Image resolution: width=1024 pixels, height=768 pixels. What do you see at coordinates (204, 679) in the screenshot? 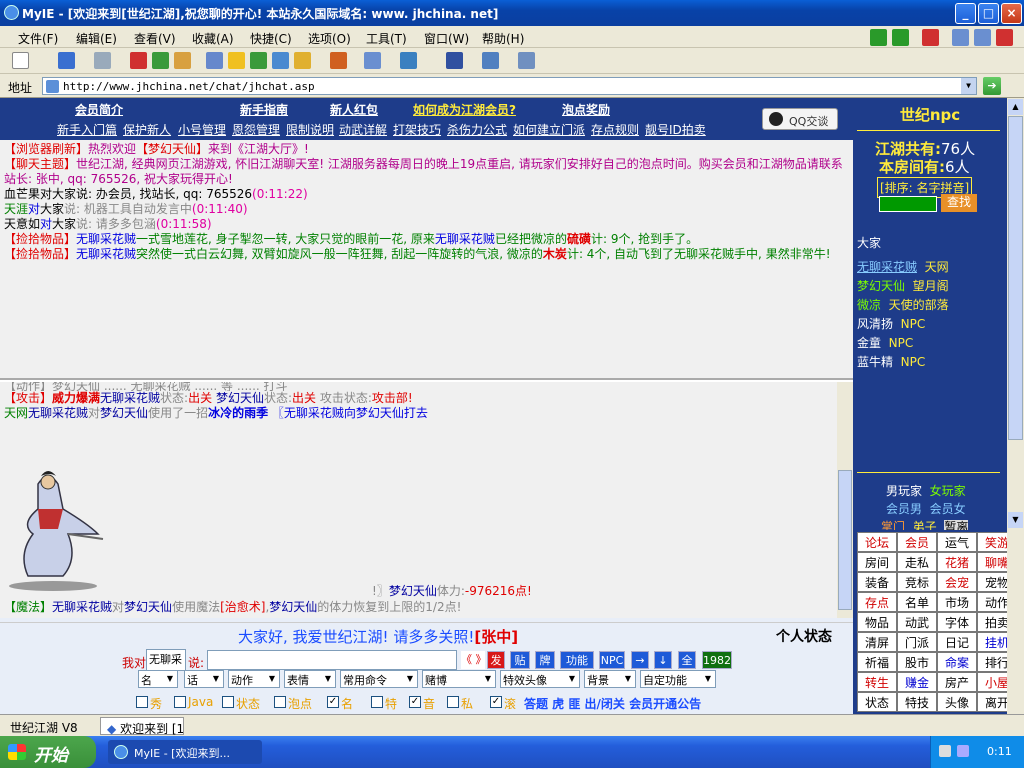
I see `talk-select: 话 ▼` at bounding box center [204, 679].